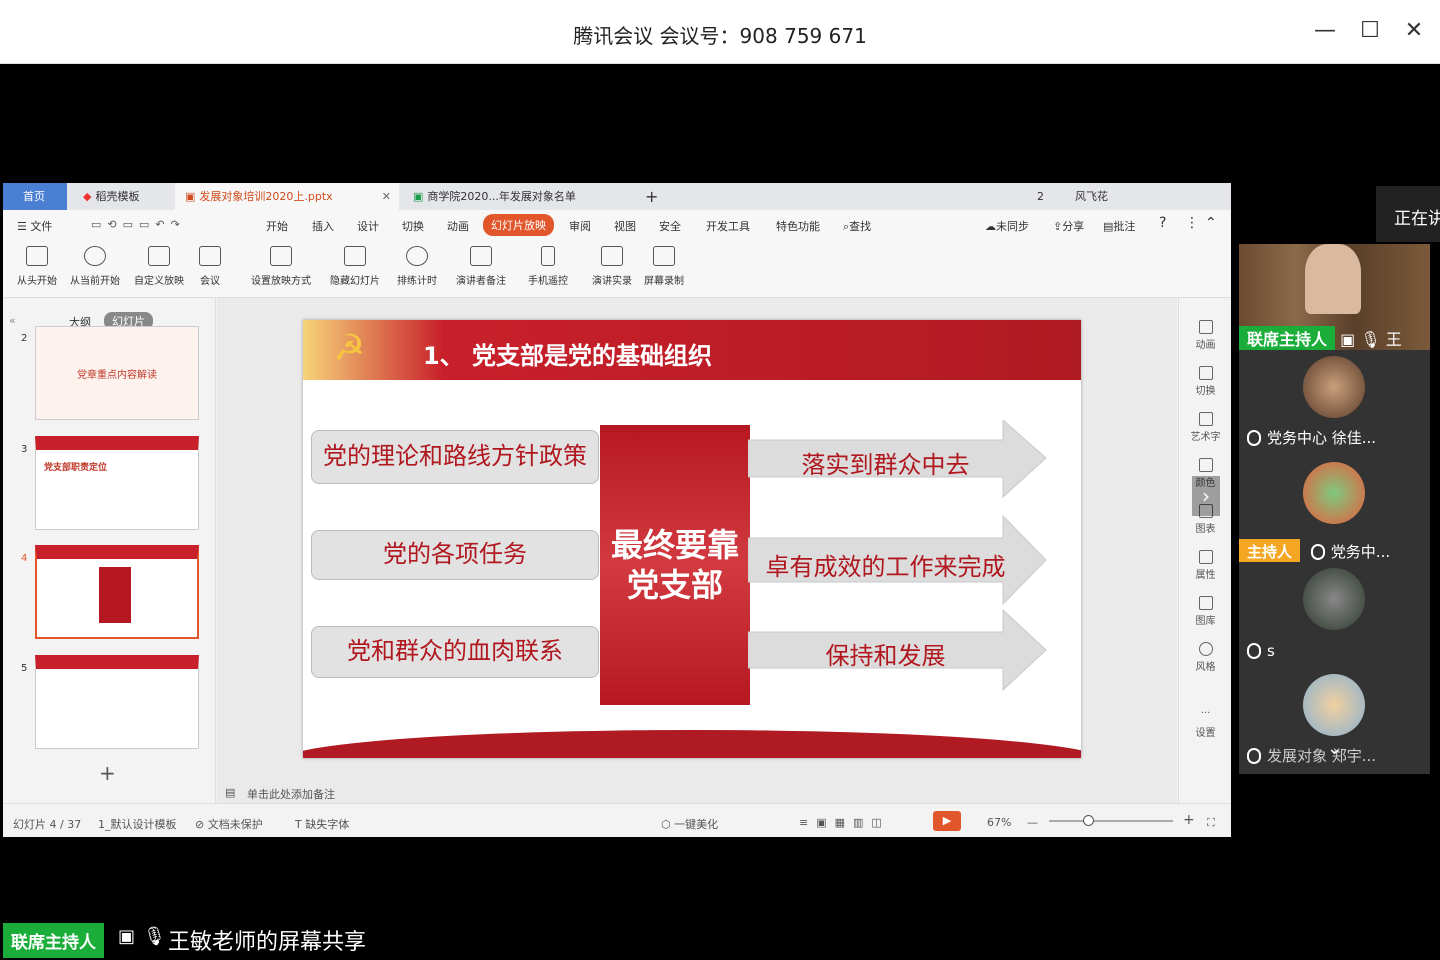 The height and width of the screenshot is (960, 1440). I want to click on menu-unsynced: ☁未同步, so click(1007, 226).